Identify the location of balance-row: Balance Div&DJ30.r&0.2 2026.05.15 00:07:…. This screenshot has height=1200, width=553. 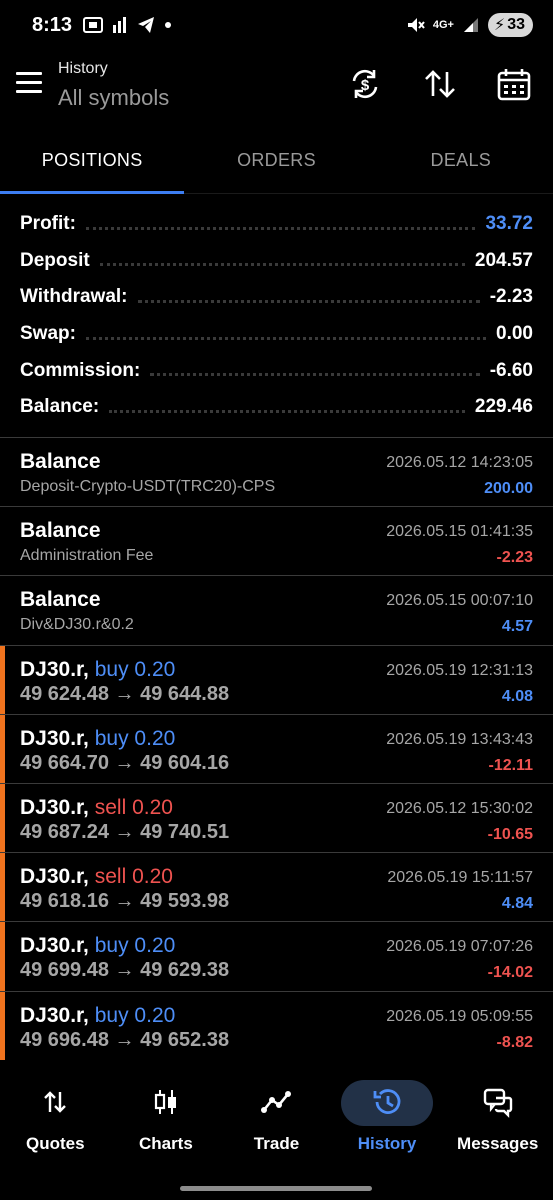
(276, 609).